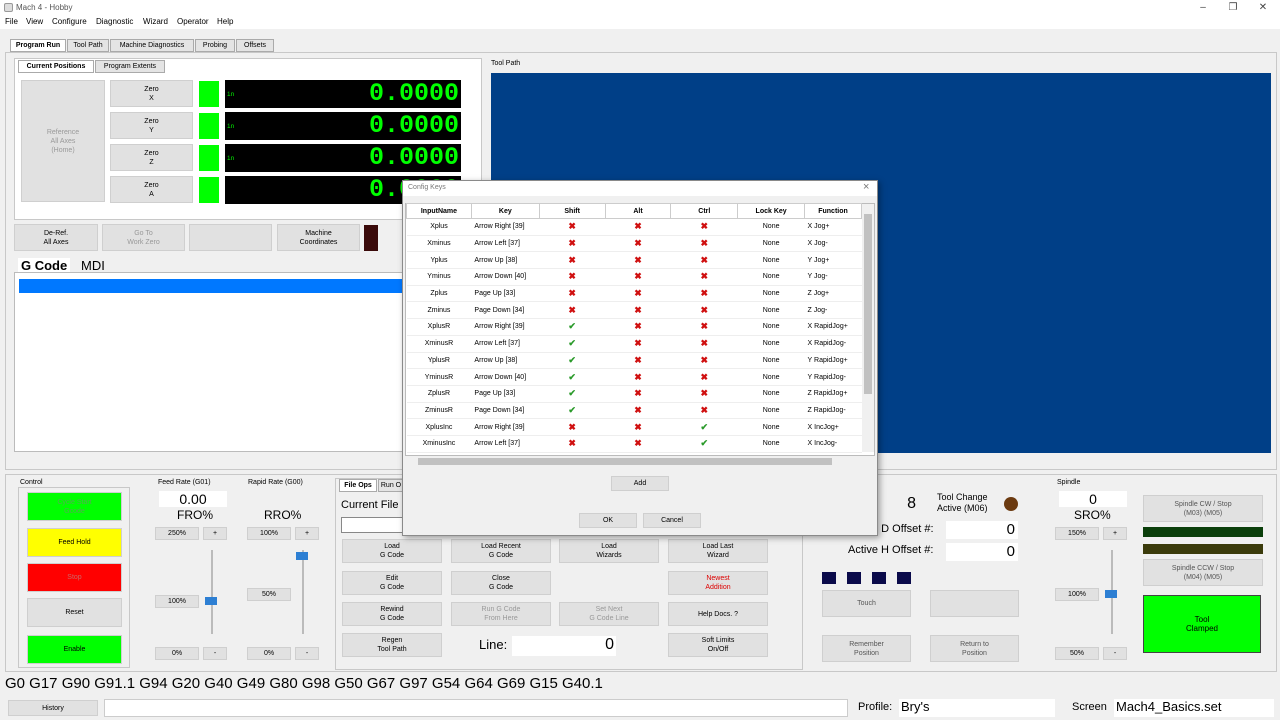  I want to click on menu-help: Help, so click(225, 21).